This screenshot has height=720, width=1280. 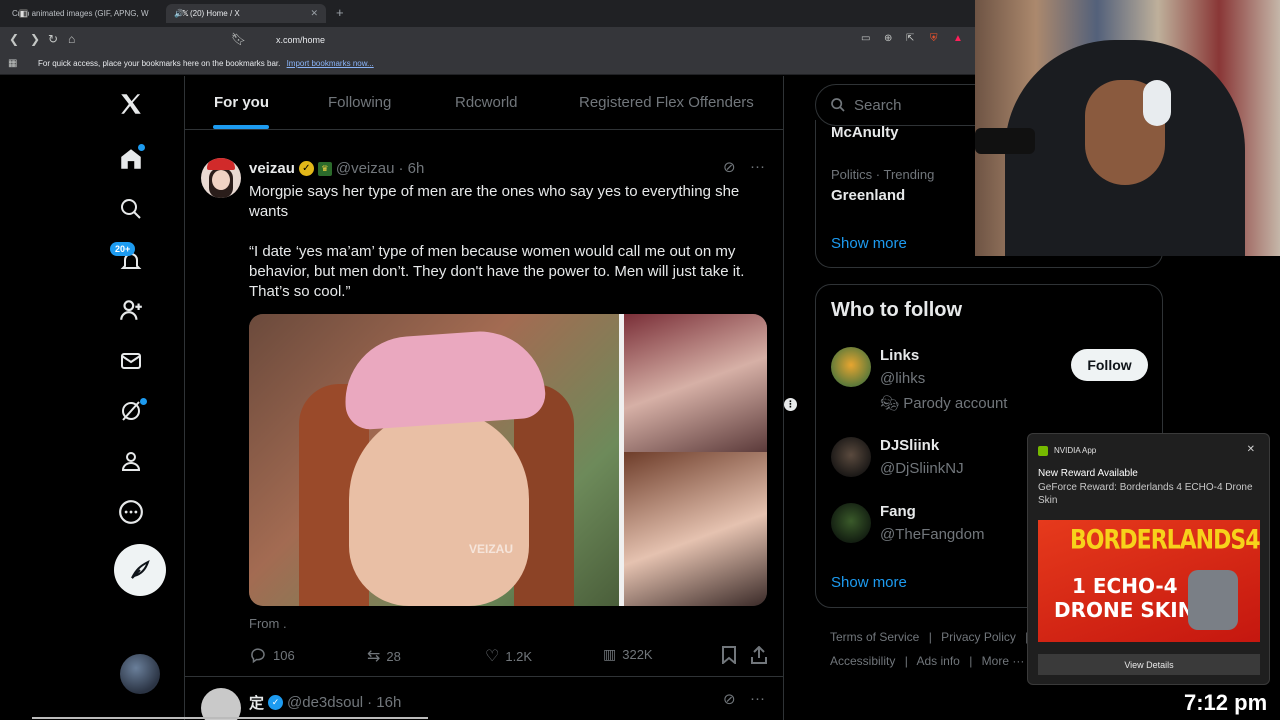 I want to click on author-name: veizau, so click(x=272, y=168).